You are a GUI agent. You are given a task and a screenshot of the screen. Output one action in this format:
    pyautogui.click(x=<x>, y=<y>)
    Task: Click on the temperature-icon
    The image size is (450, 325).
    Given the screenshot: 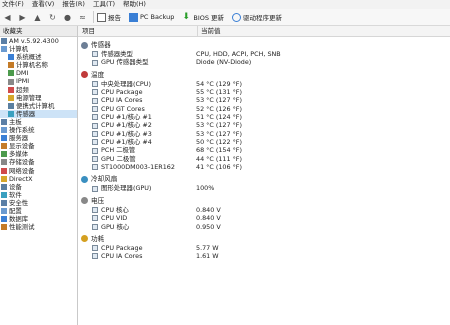 What is the action you would take?
    pyautogui.click(x=84, y=75)
    